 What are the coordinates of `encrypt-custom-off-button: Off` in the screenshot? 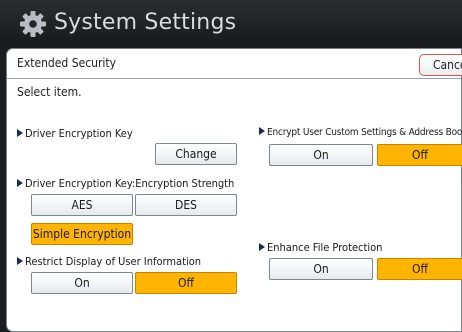 It's located at (419, 155).